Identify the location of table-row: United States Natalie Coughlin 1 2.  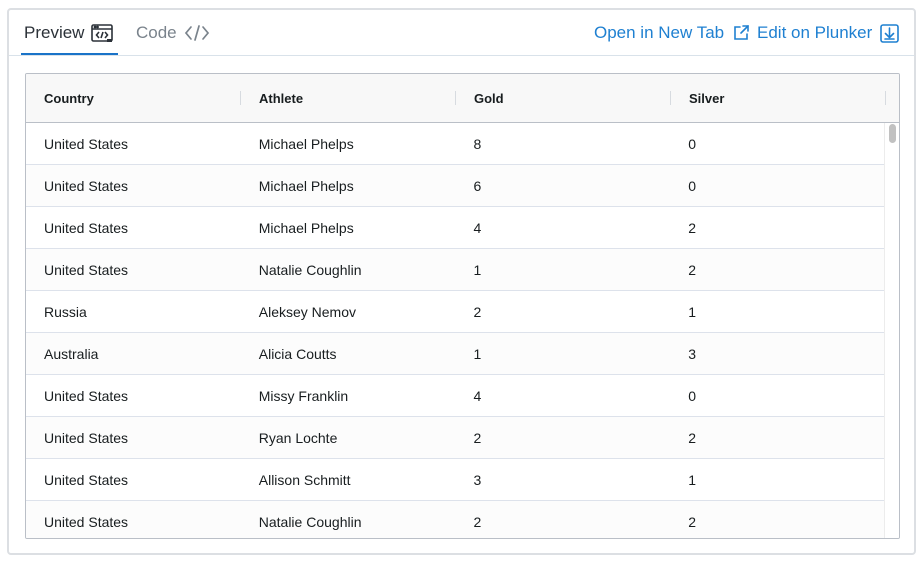
(455, 270).